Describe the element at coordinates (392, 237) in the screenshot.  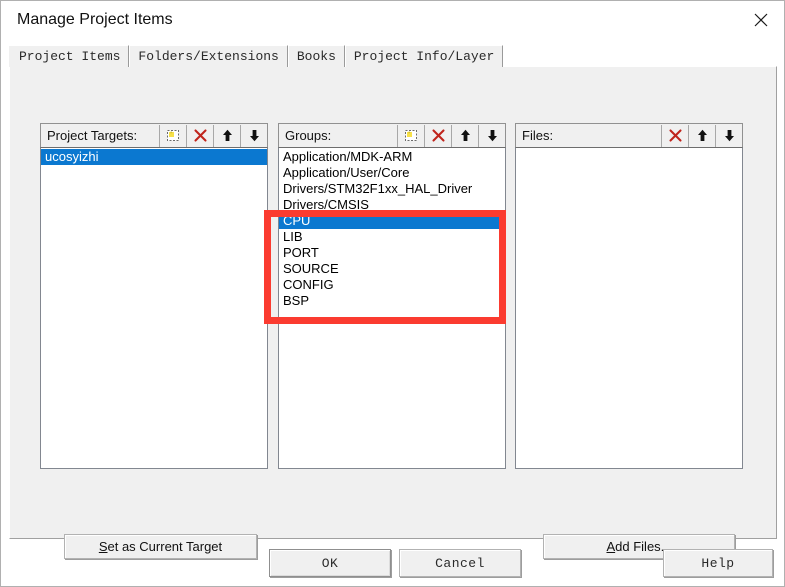
I see `list-item: LIB` at that location.